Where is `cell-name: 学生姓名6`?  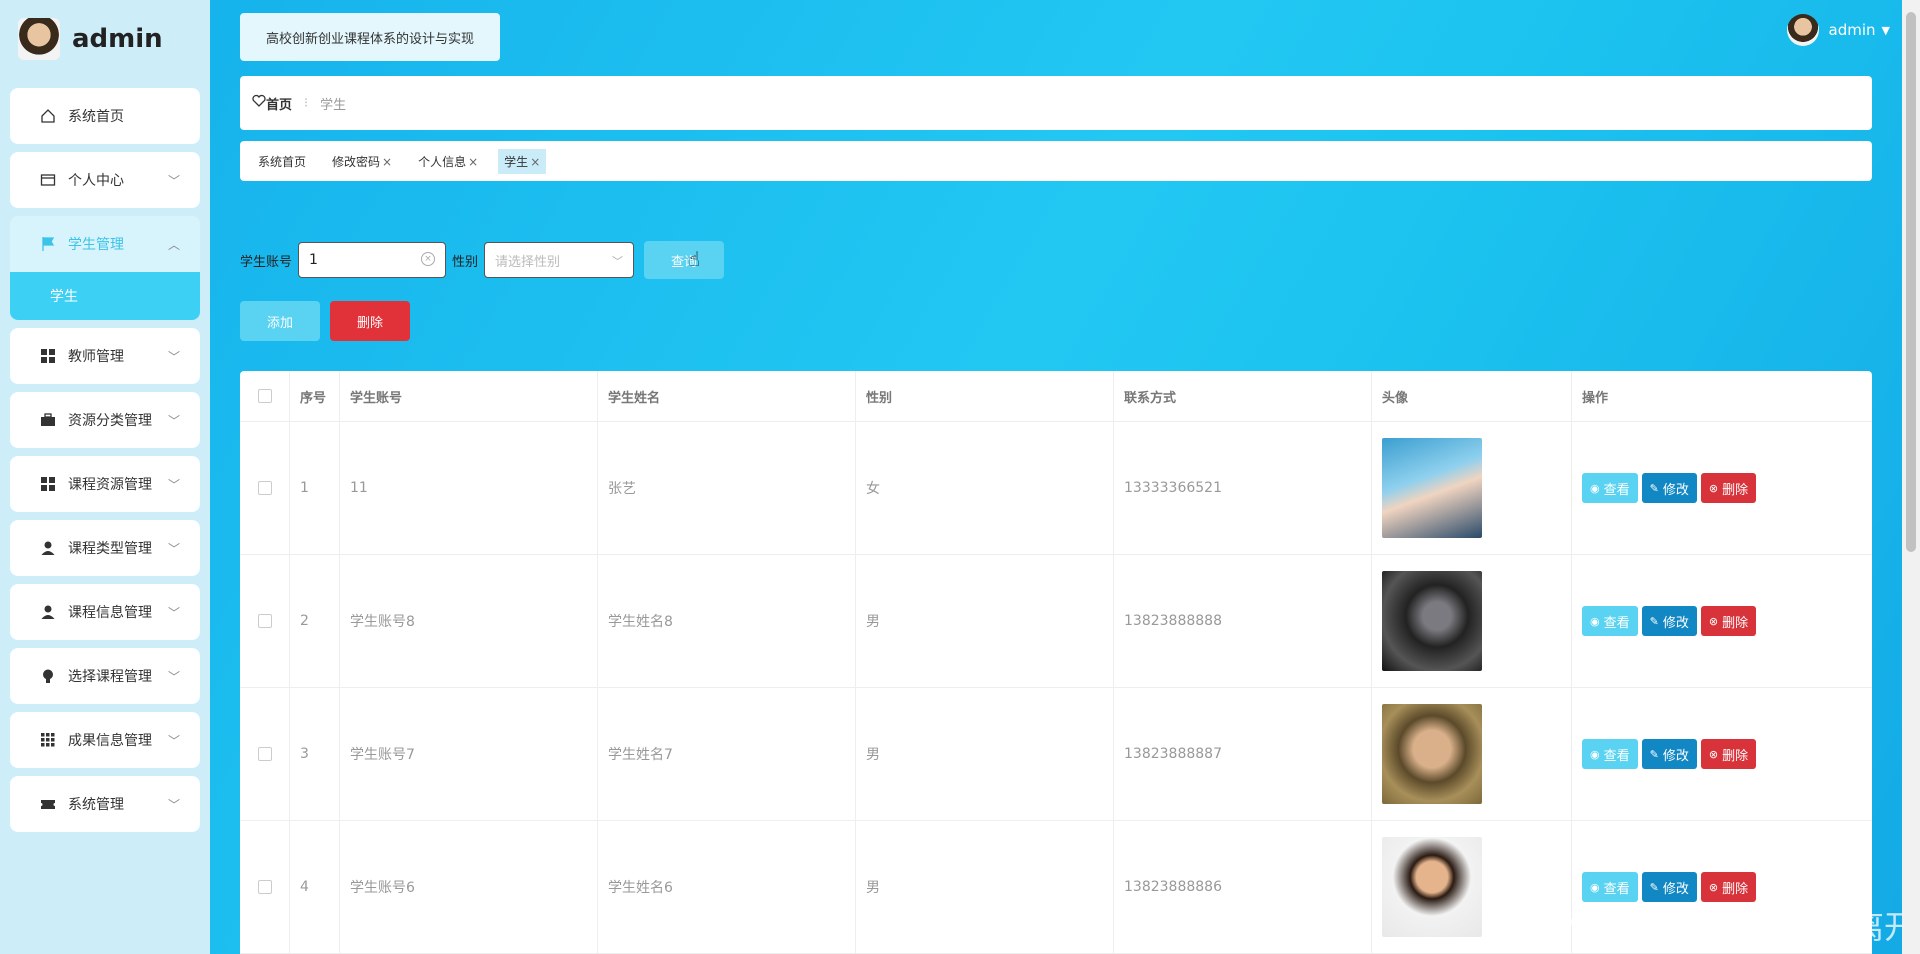 cell-name: 学生姓名6 is located at coordinates (727, 887).